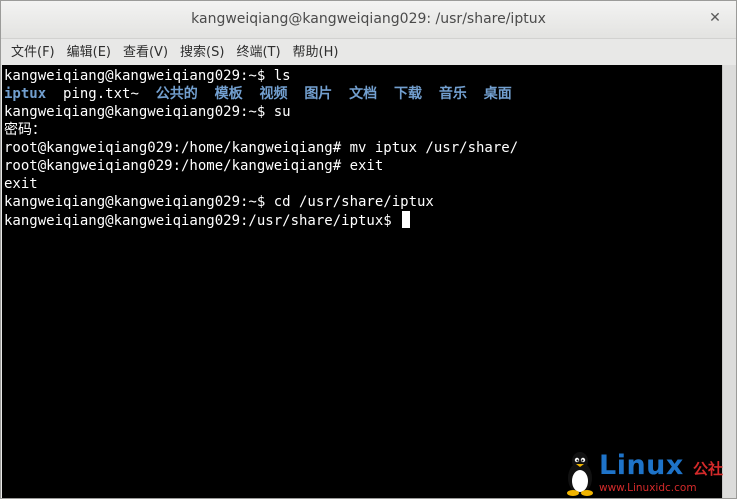 This screenshot has height=499, width=737. I want to click on ls-entry-dir: iptux, so click(25, 94).